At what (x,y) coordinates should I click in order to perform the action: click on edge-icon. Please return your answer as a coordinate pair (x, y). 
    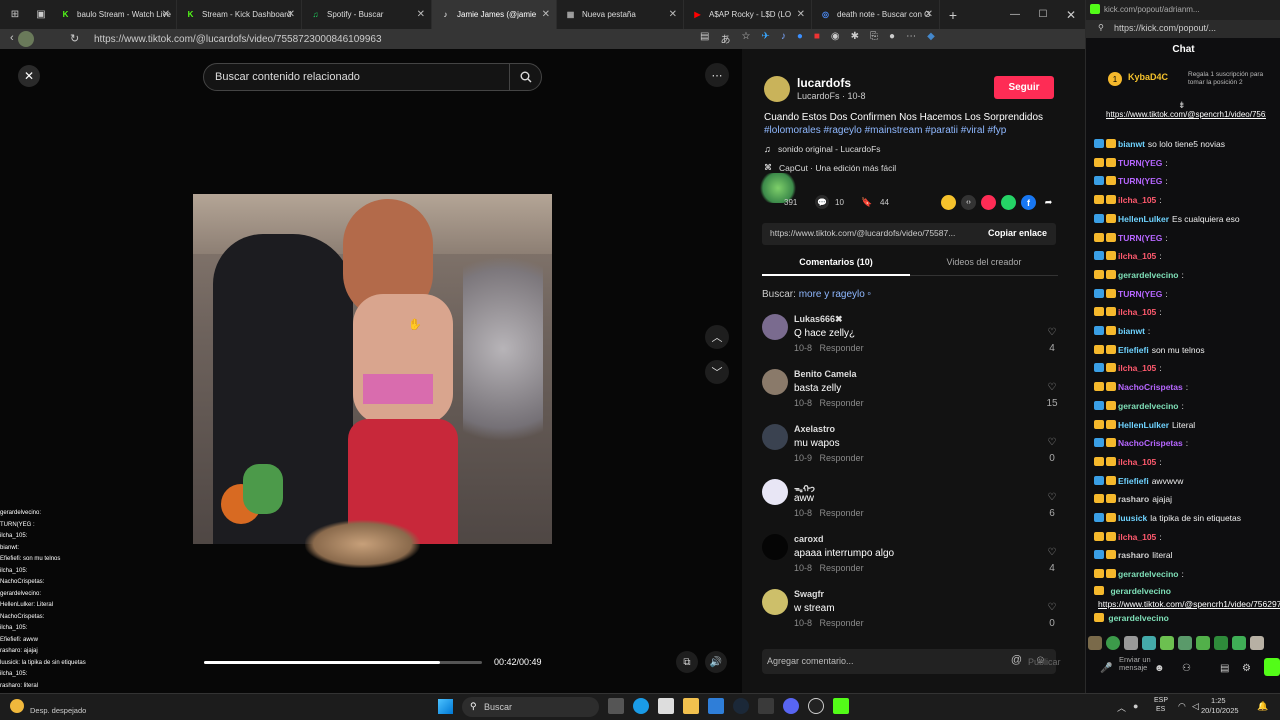
    Looking at the image, I should click on (641, 706).